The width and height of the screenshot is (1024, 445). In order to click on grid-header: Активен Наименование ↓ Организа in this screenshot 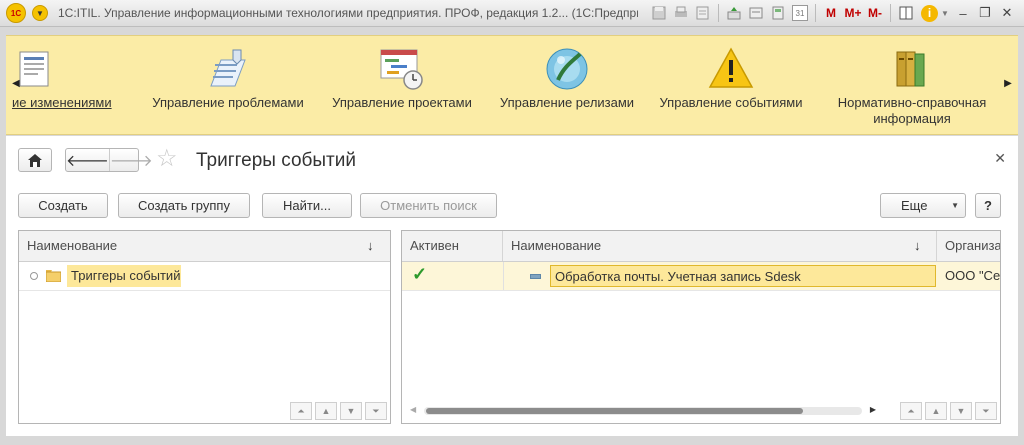, I will do `click(701, 246)`.